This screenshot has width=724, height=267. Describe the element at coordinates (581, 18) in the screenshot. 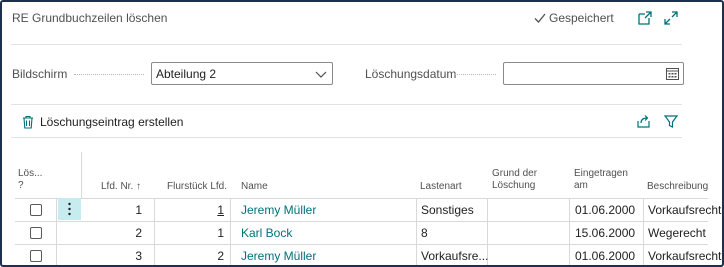

I see `saved-label: Gespeichert` at that location.